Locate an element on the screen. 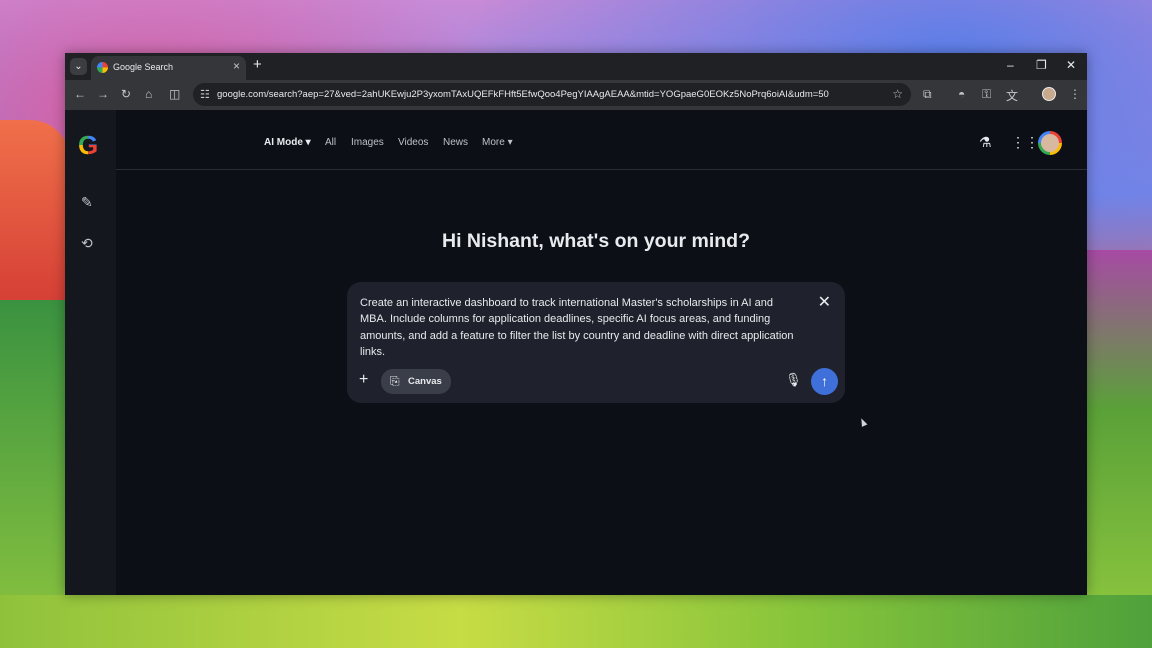 Image resolution: width=1152 pixels, height=648 pixels. desktop-wallpaper-red is located at coordinates (35, 220).